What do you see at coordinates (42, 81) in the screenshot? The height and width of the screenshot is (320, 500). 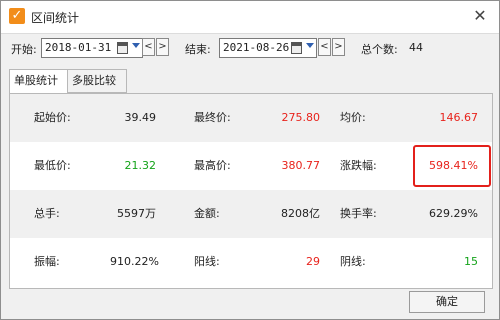 I see `tab-single-stock: 单股统计` at bounding box center [42, 81].